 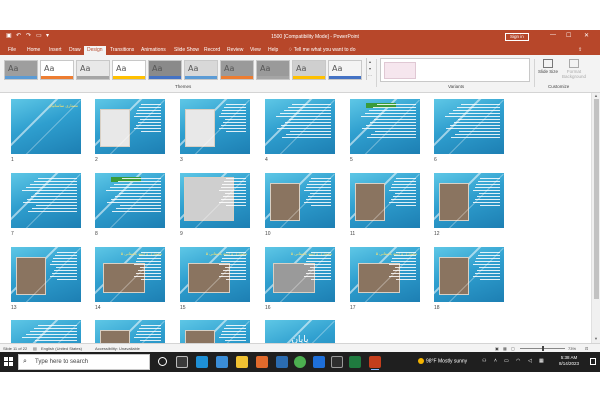 What do you see at coordinates (580, 50) in the screenshot?
I see `share-icon: ⇪` at bounding box center [580, 50].